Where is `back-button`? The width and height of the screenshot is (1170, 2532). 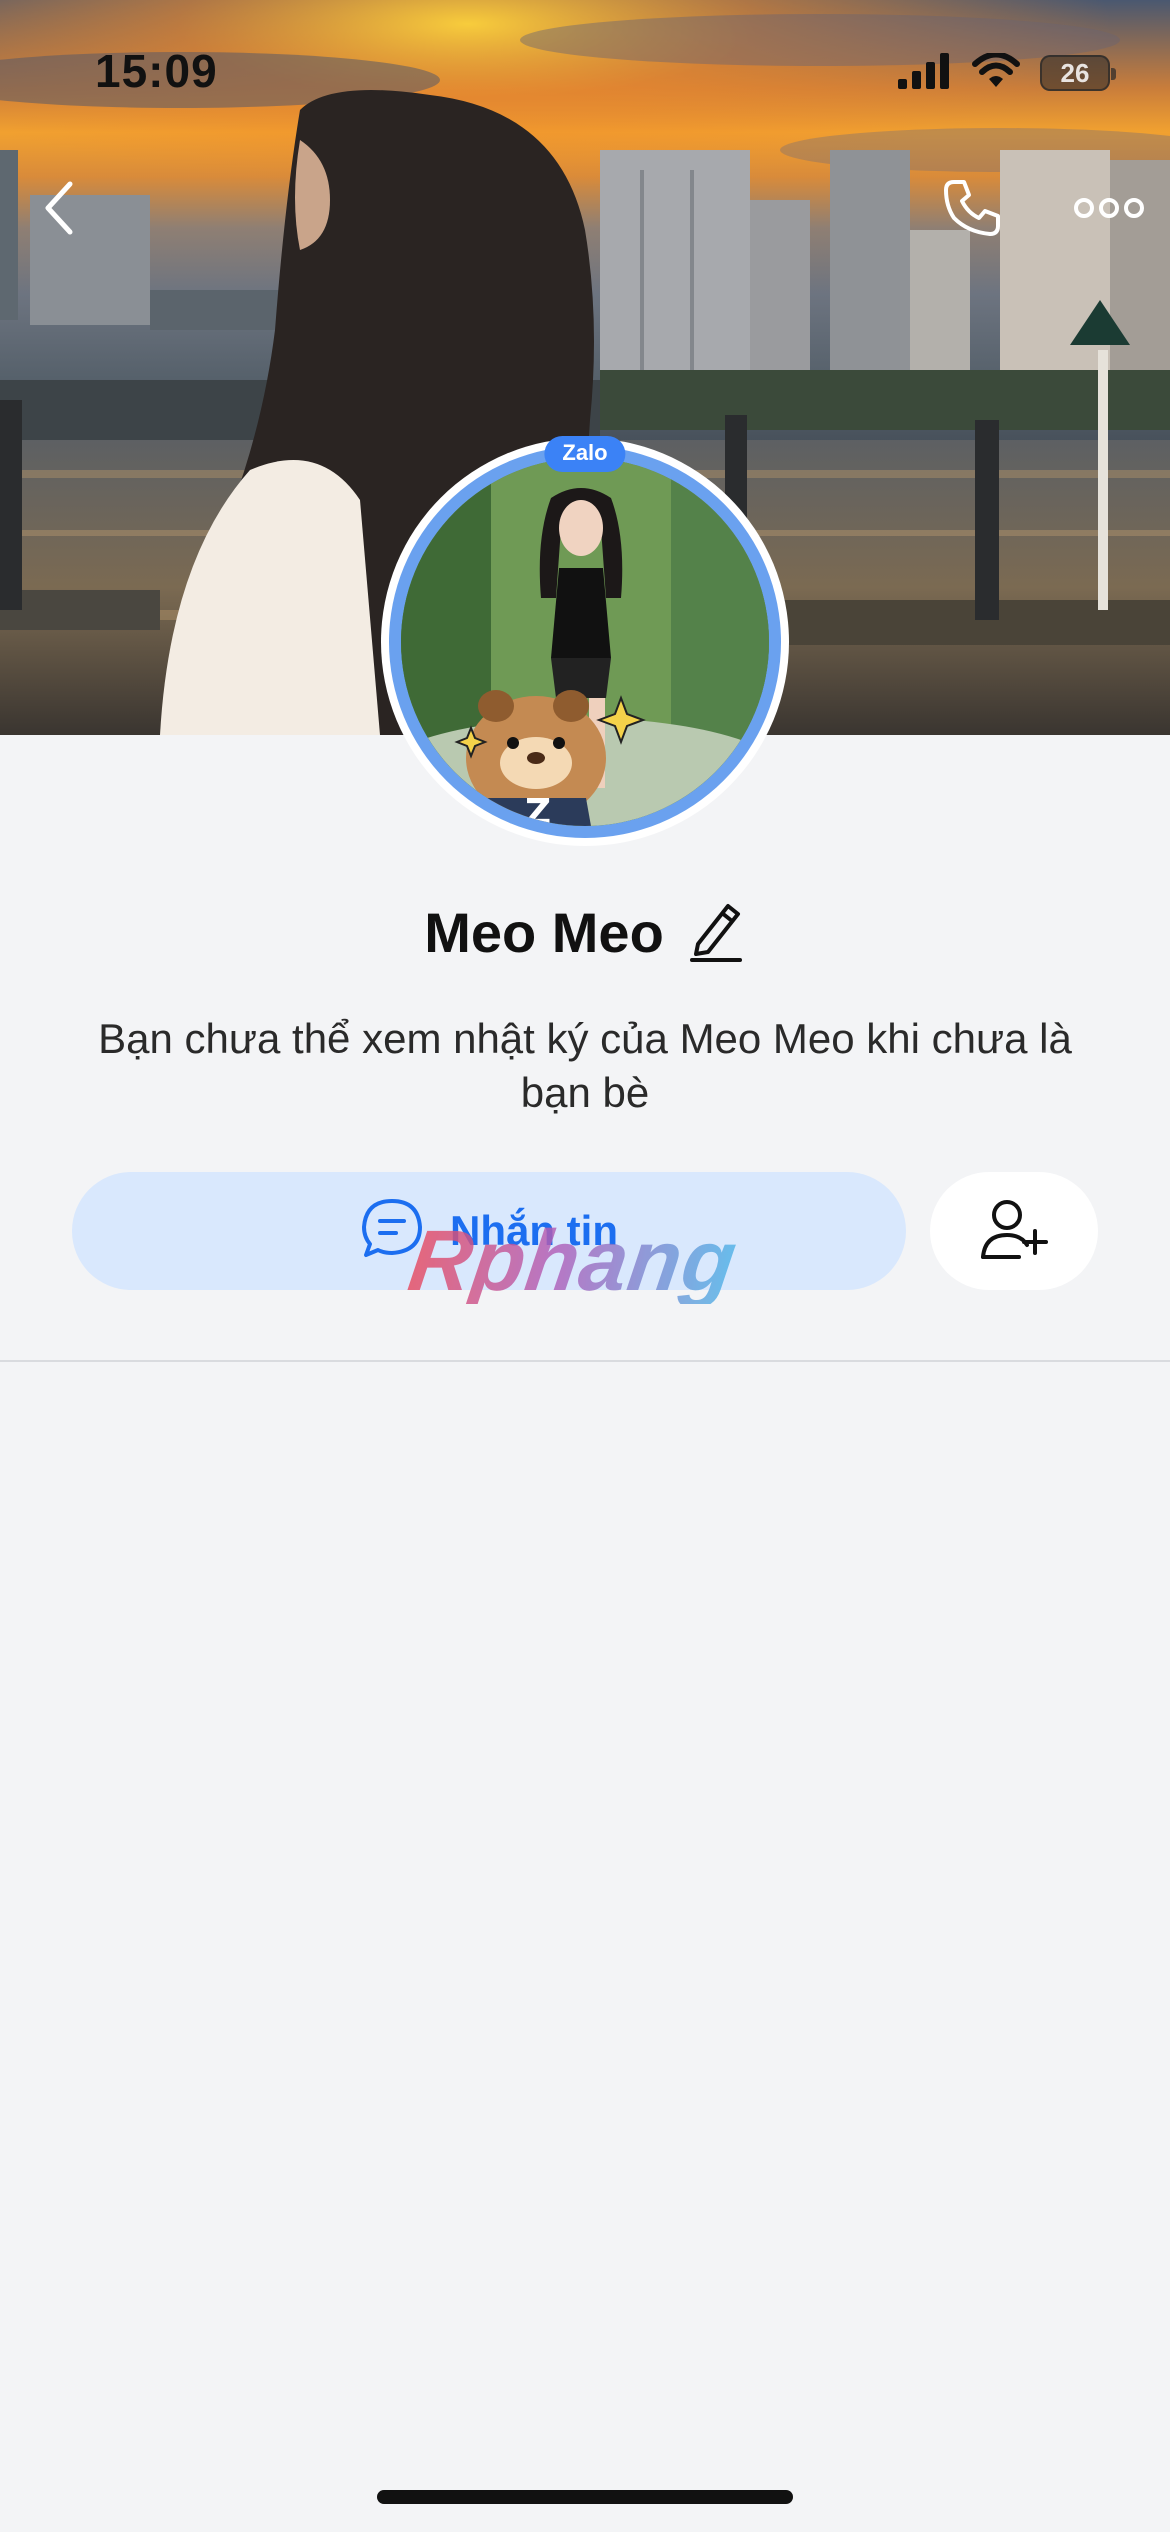
back-button is located at coordinates (60, 210).